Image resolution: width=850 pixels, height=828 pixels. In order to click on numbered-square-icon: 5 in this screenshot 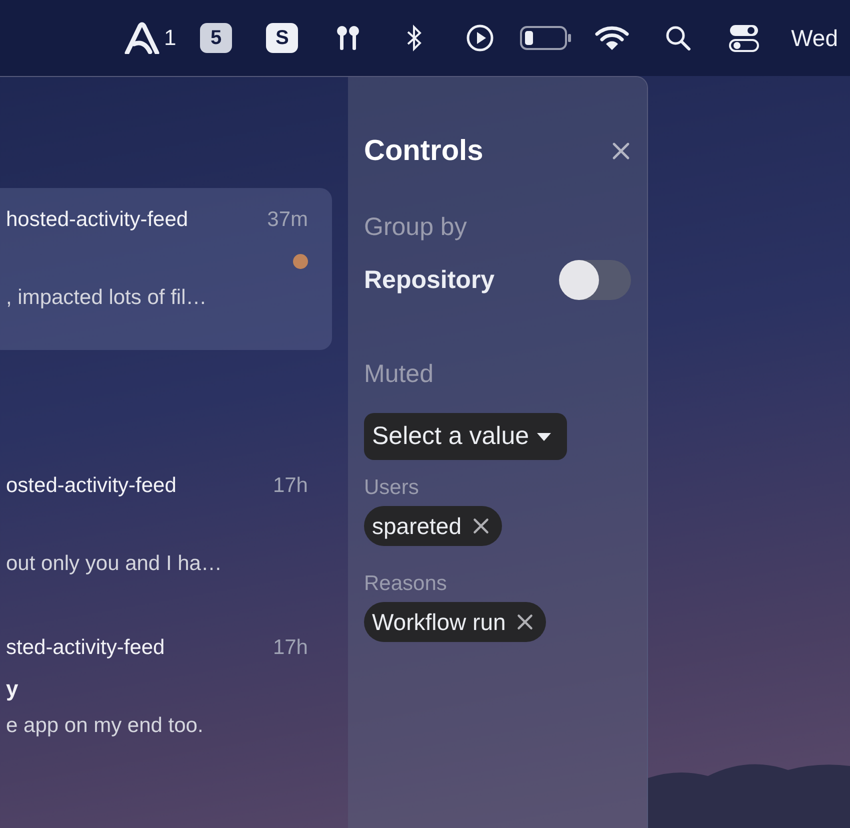, I will do `click(216, 38)`.